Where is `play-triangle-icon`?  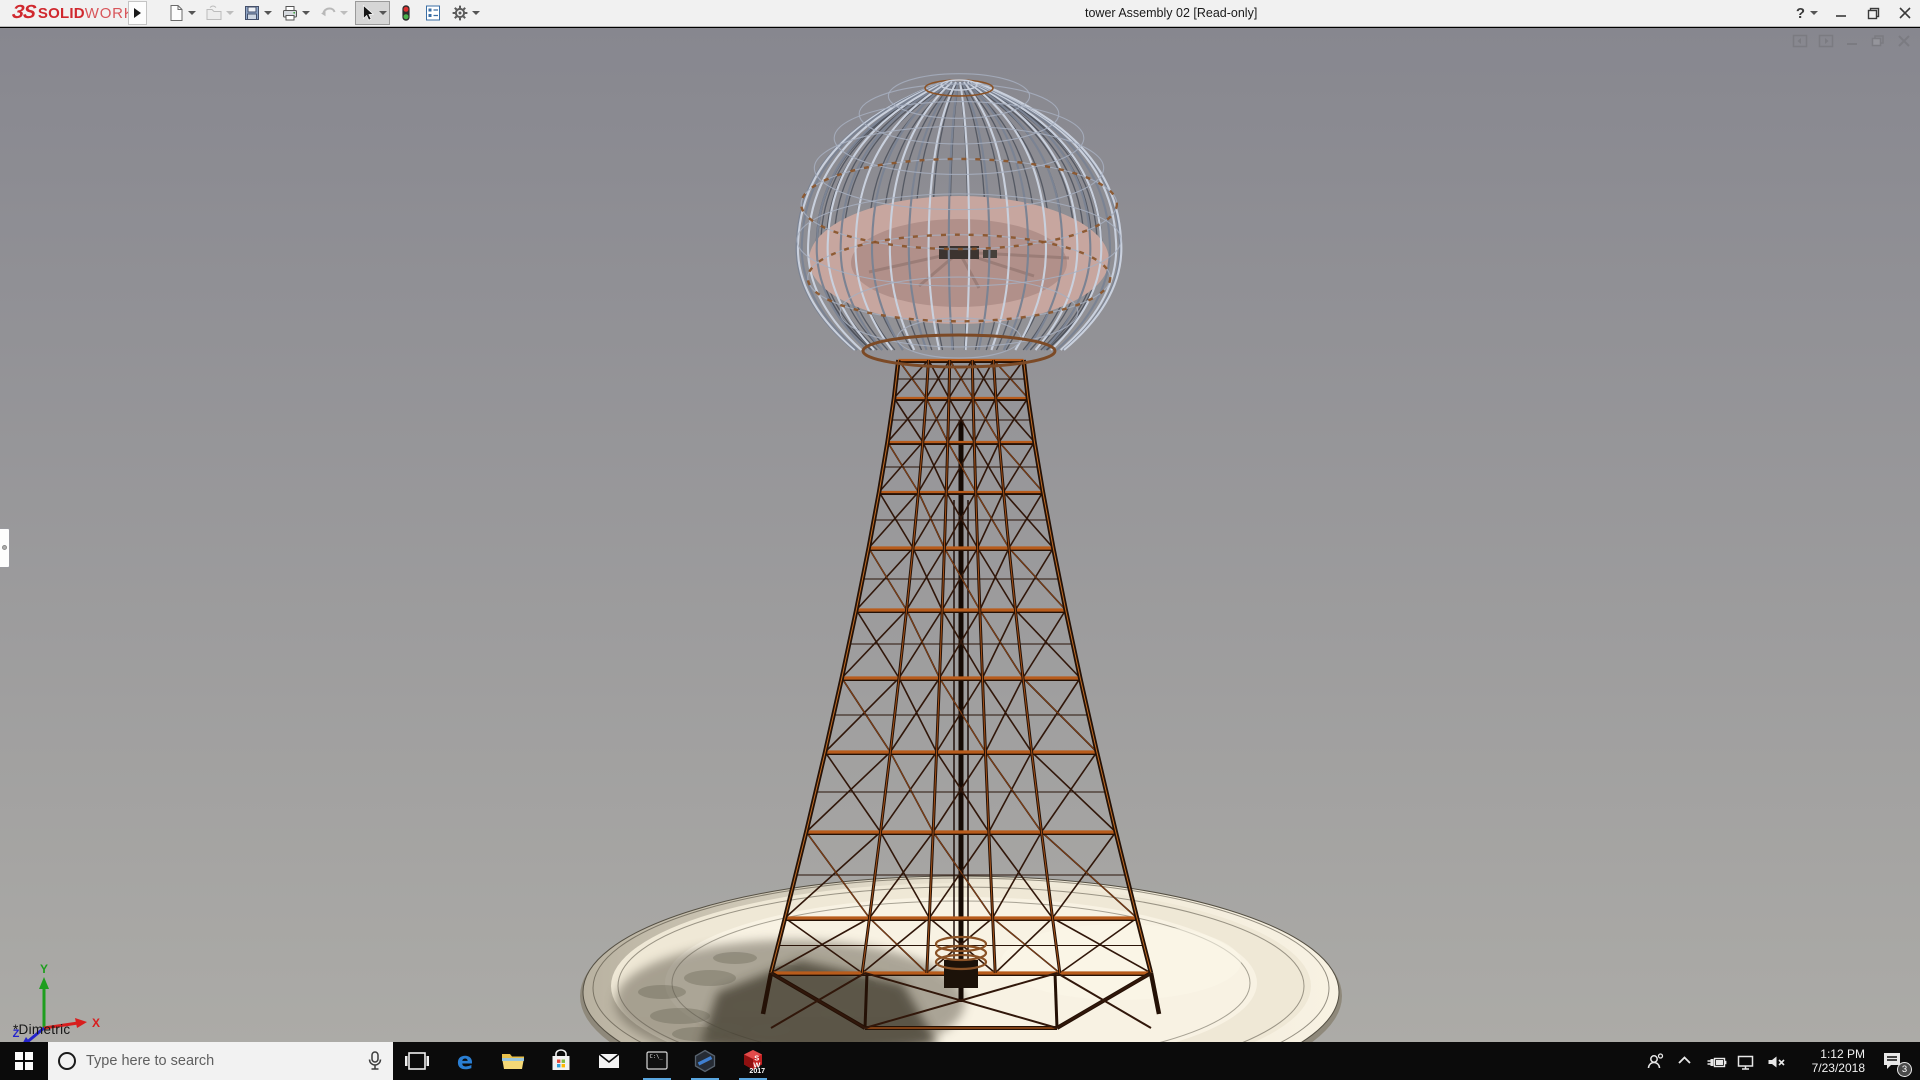
play-triangle-icon is located at coordinates (137, 13).